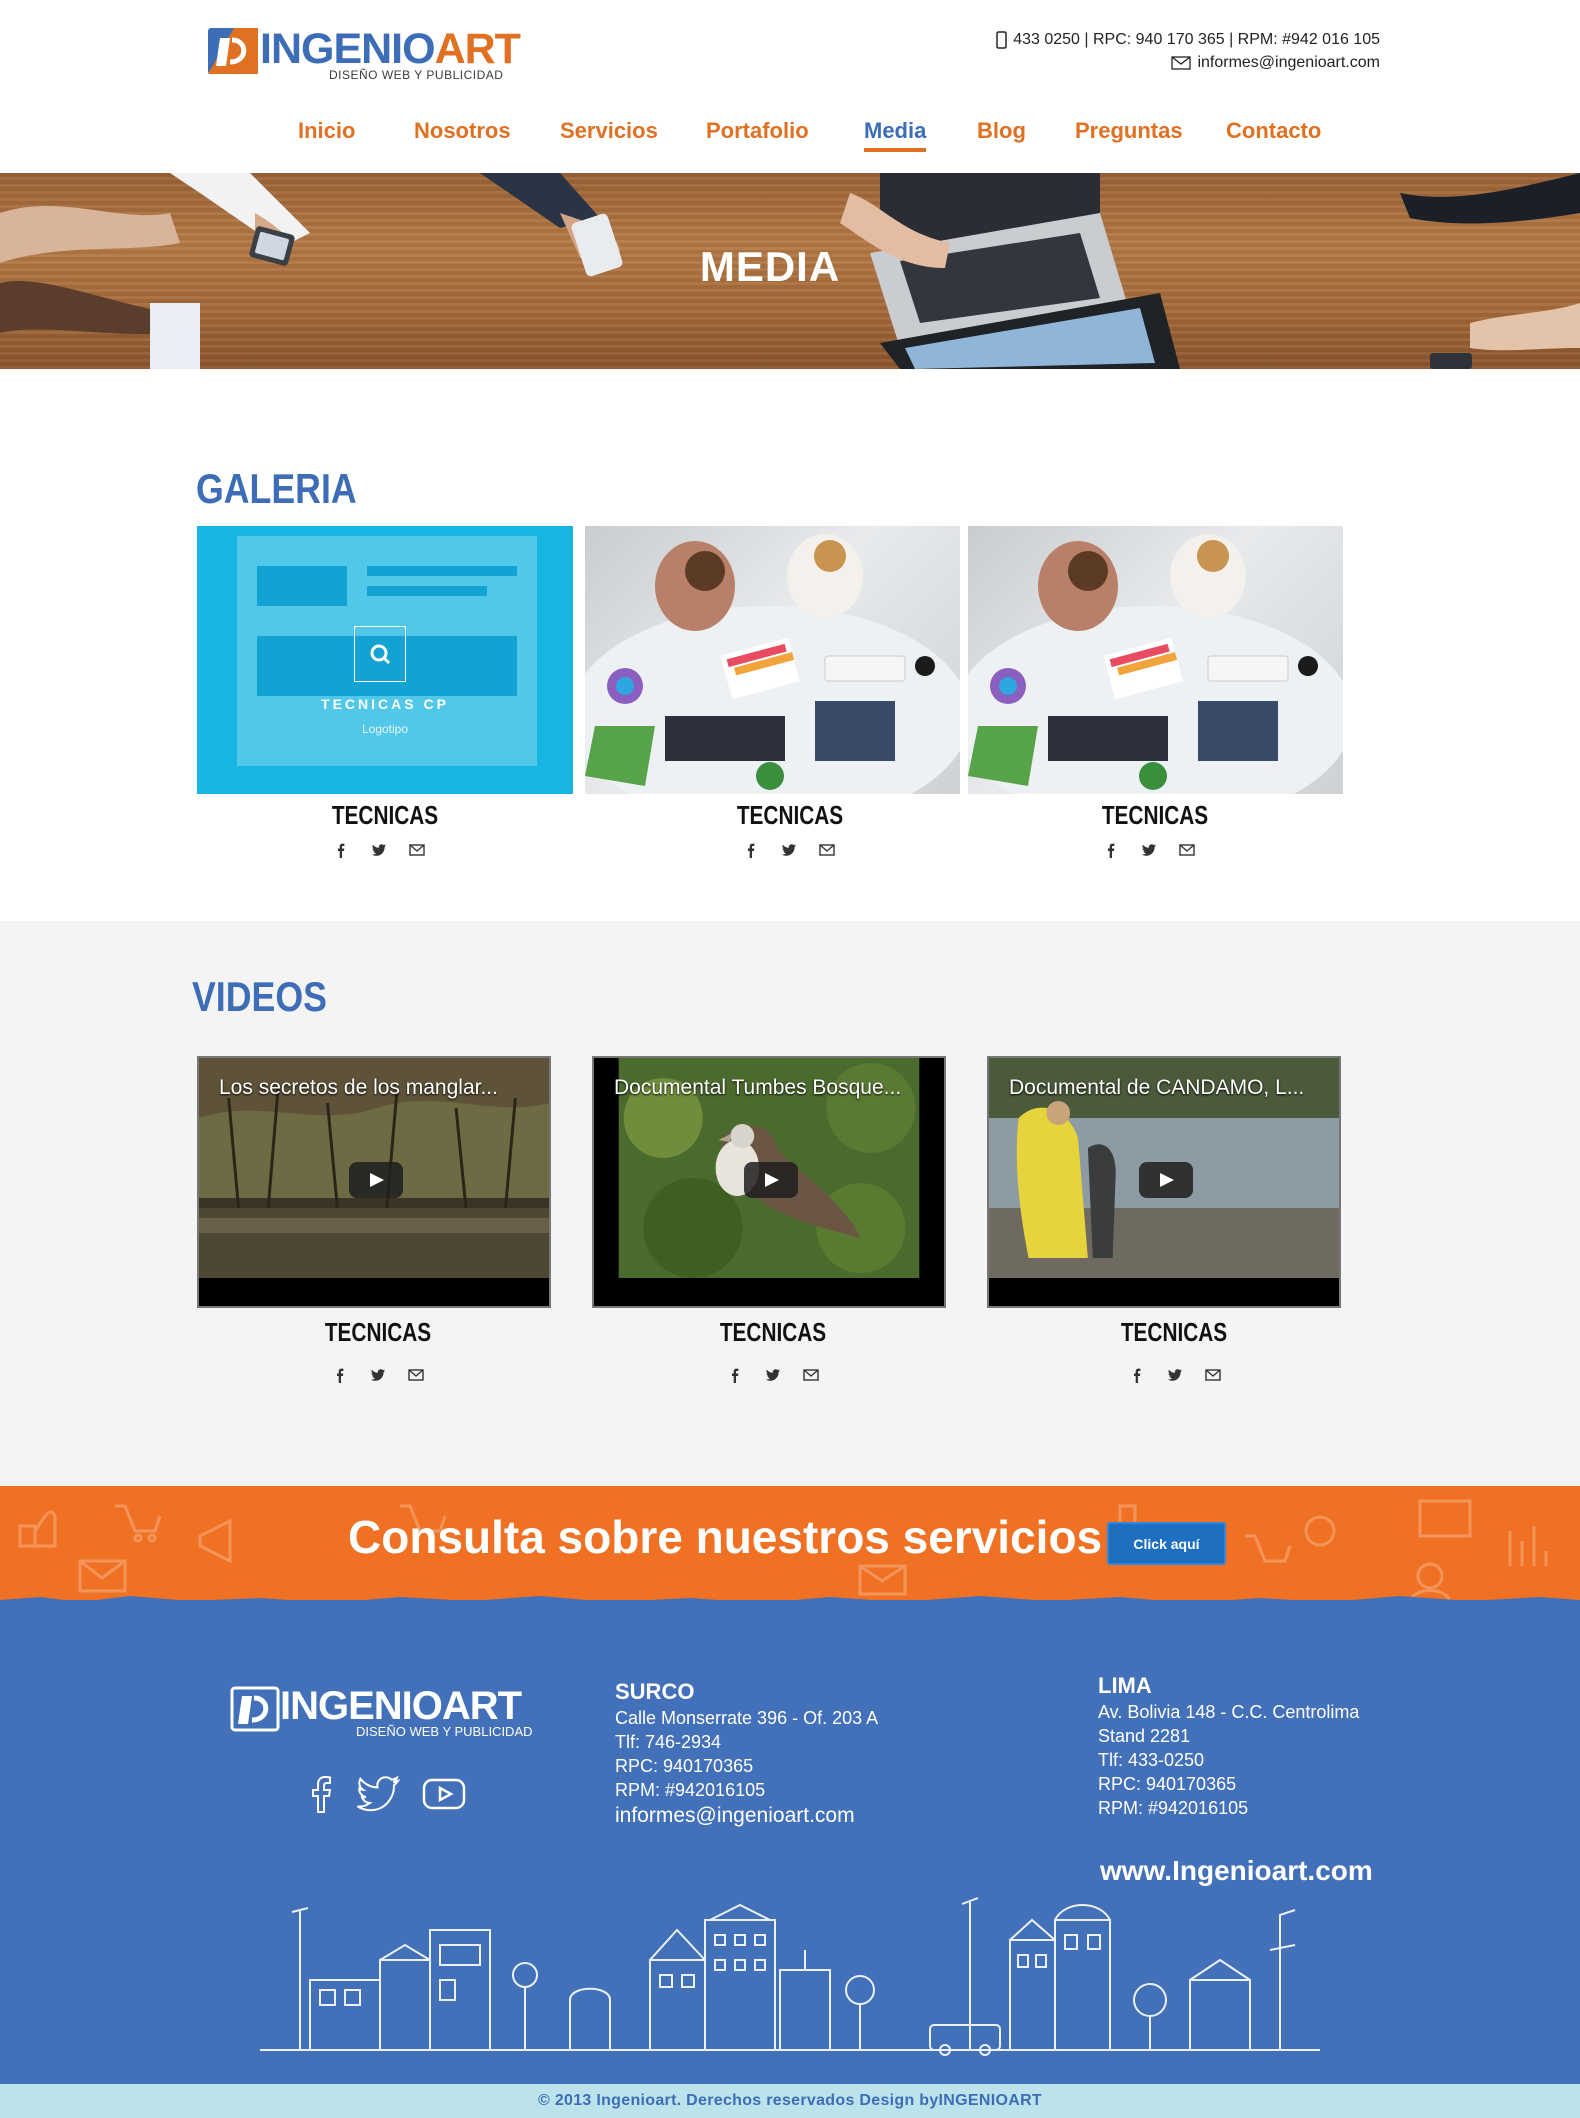  Describe the element at coordinates (1229, 1712) in the screenshot. I see `office-lima-line: Av. Bolivia 148 - C.C. Centrolima` at that location.